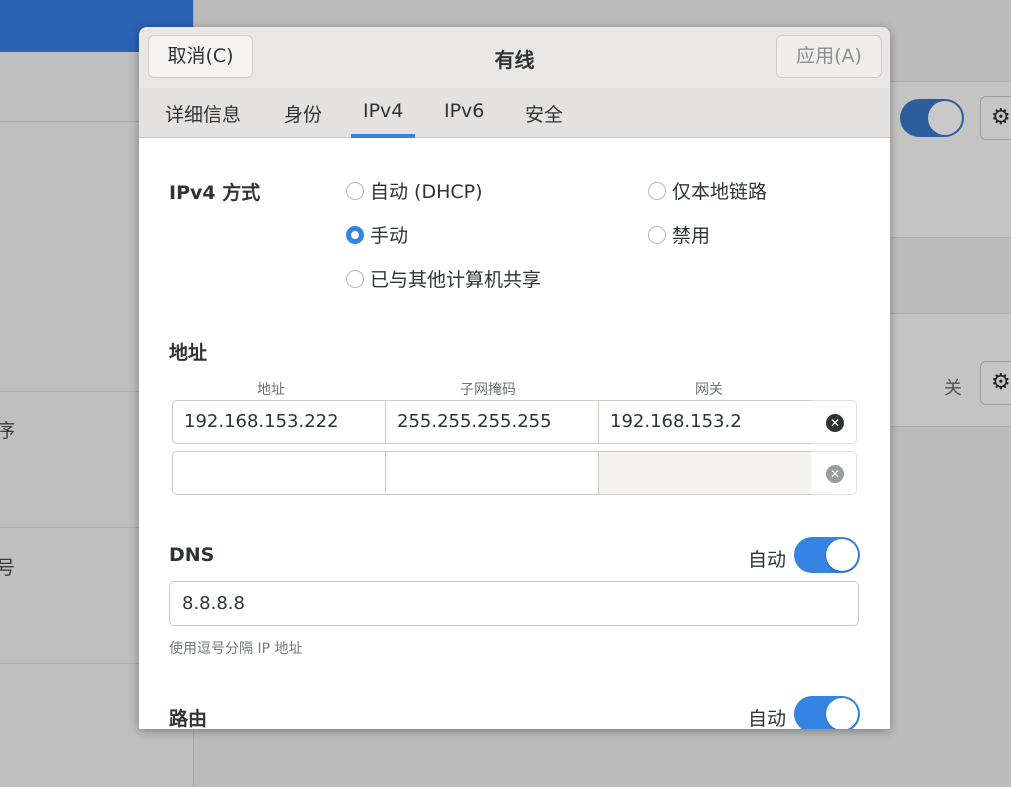  I want to click on radio-label: 禁用, so click(691, 236).